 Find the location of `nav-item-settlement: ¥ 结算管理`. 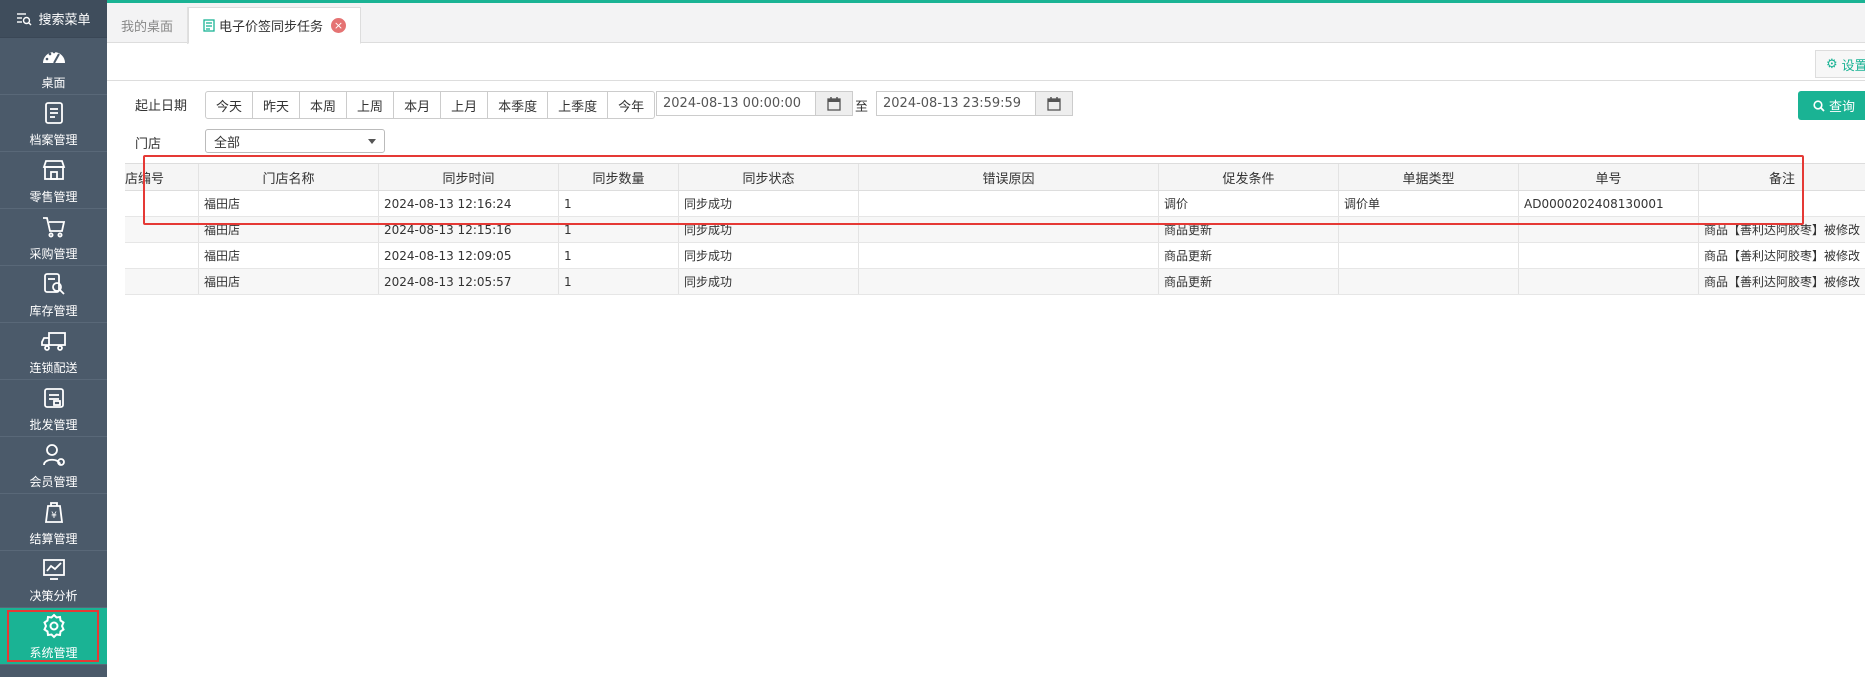

nav-item-settlement: ¥ 结算管理 is located at coordinates (53, 522).